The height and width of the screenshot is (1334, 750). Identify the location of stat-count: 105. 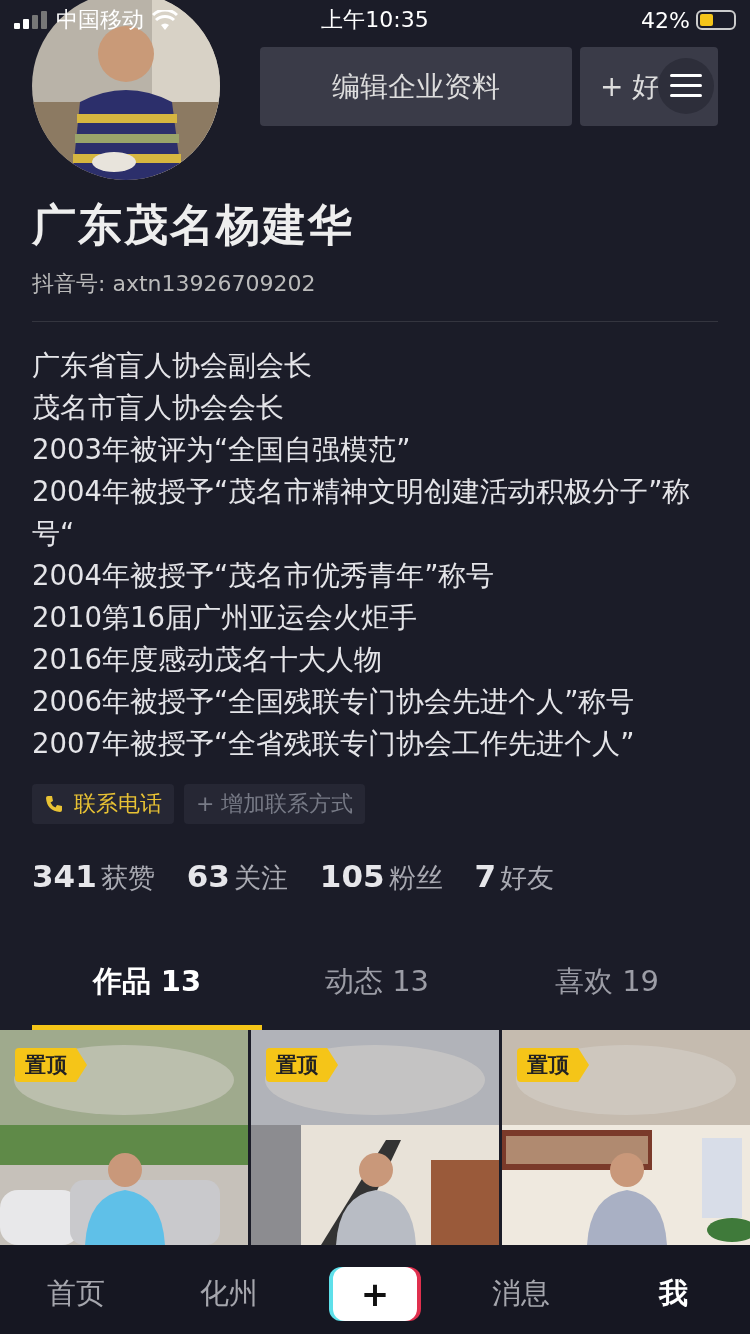
(352, 876).